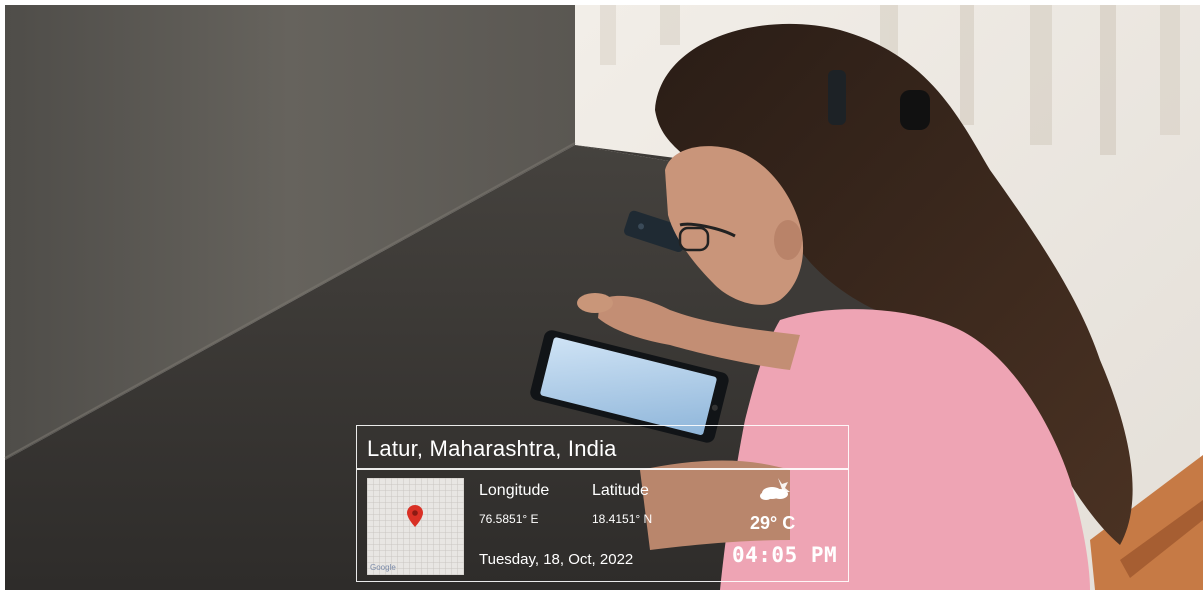 This screenshot has width=1203, height=595. Describe the element at coordinates (602, 469) in the screenshot. I see `overlay-divider` at that location.